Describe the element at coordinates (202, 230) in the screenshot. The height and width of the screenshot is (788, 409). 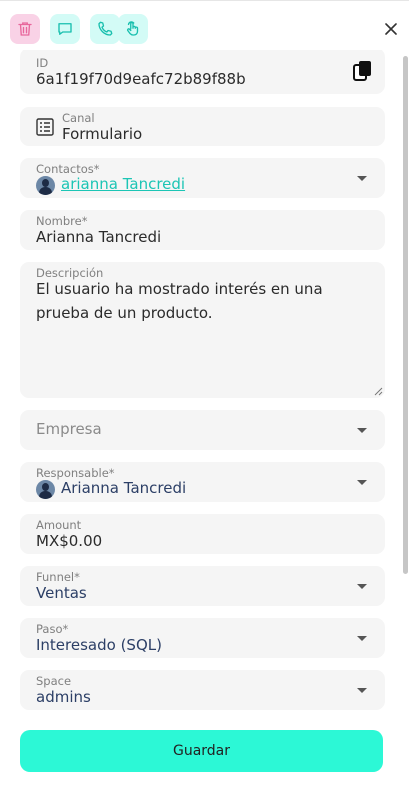
I see `nombre-field: Nombre* Arianna Tancredi` at that location.